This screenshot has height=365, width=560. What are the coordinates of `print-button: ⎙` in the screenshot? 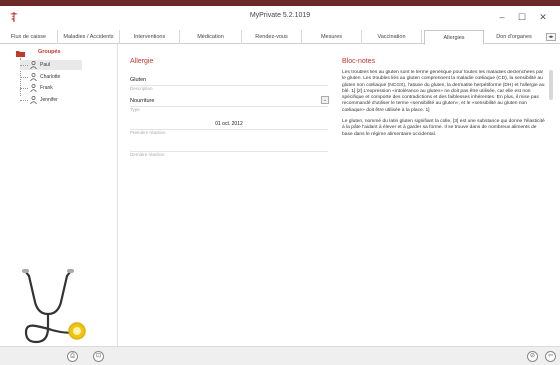 It's located at (72, 356).